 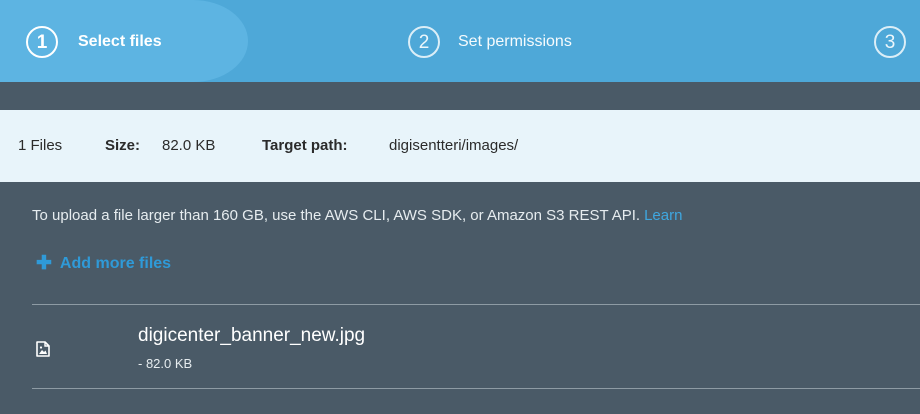 What do you see at coordinates (663, 215) in the screenshot?
I see `learn-more-link: Learn` at bounding box center [663, 215].